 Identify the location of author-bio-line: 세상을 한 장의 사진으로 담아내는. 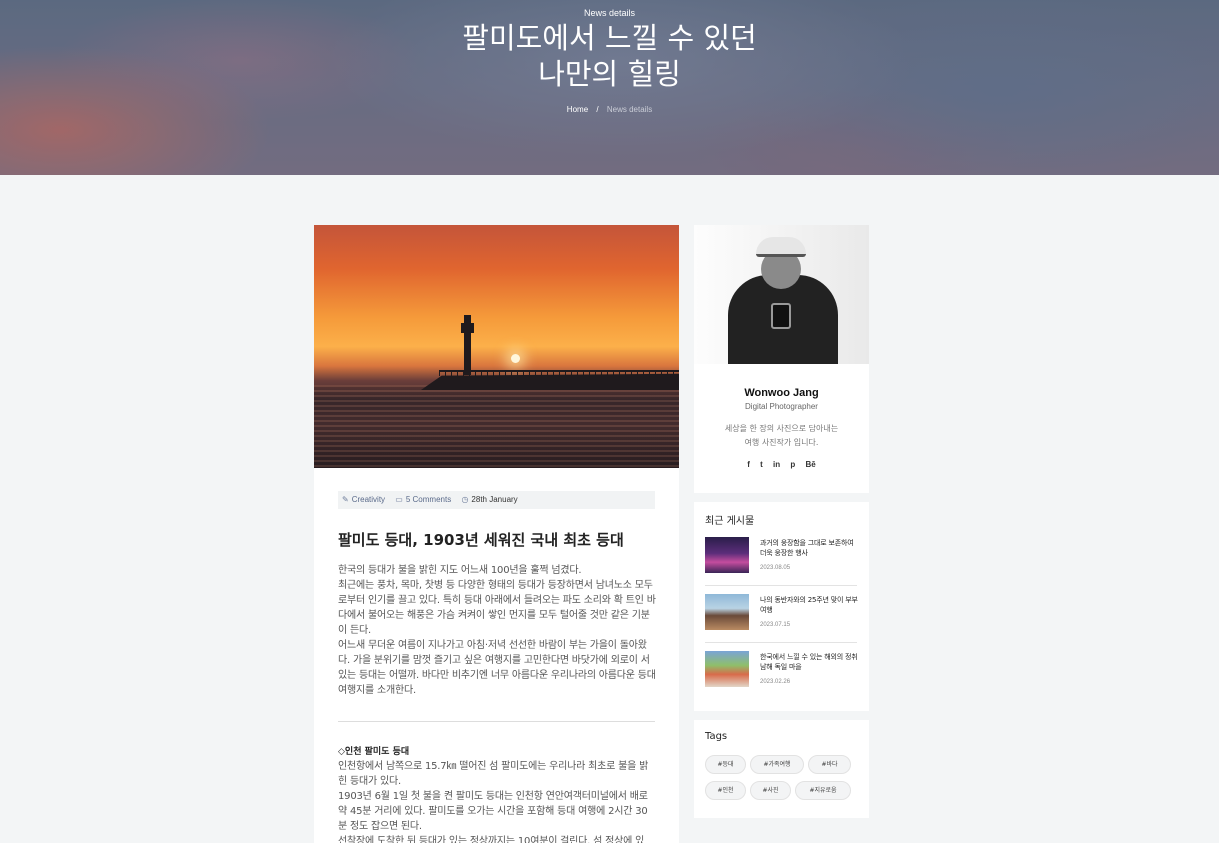
(781, 428).